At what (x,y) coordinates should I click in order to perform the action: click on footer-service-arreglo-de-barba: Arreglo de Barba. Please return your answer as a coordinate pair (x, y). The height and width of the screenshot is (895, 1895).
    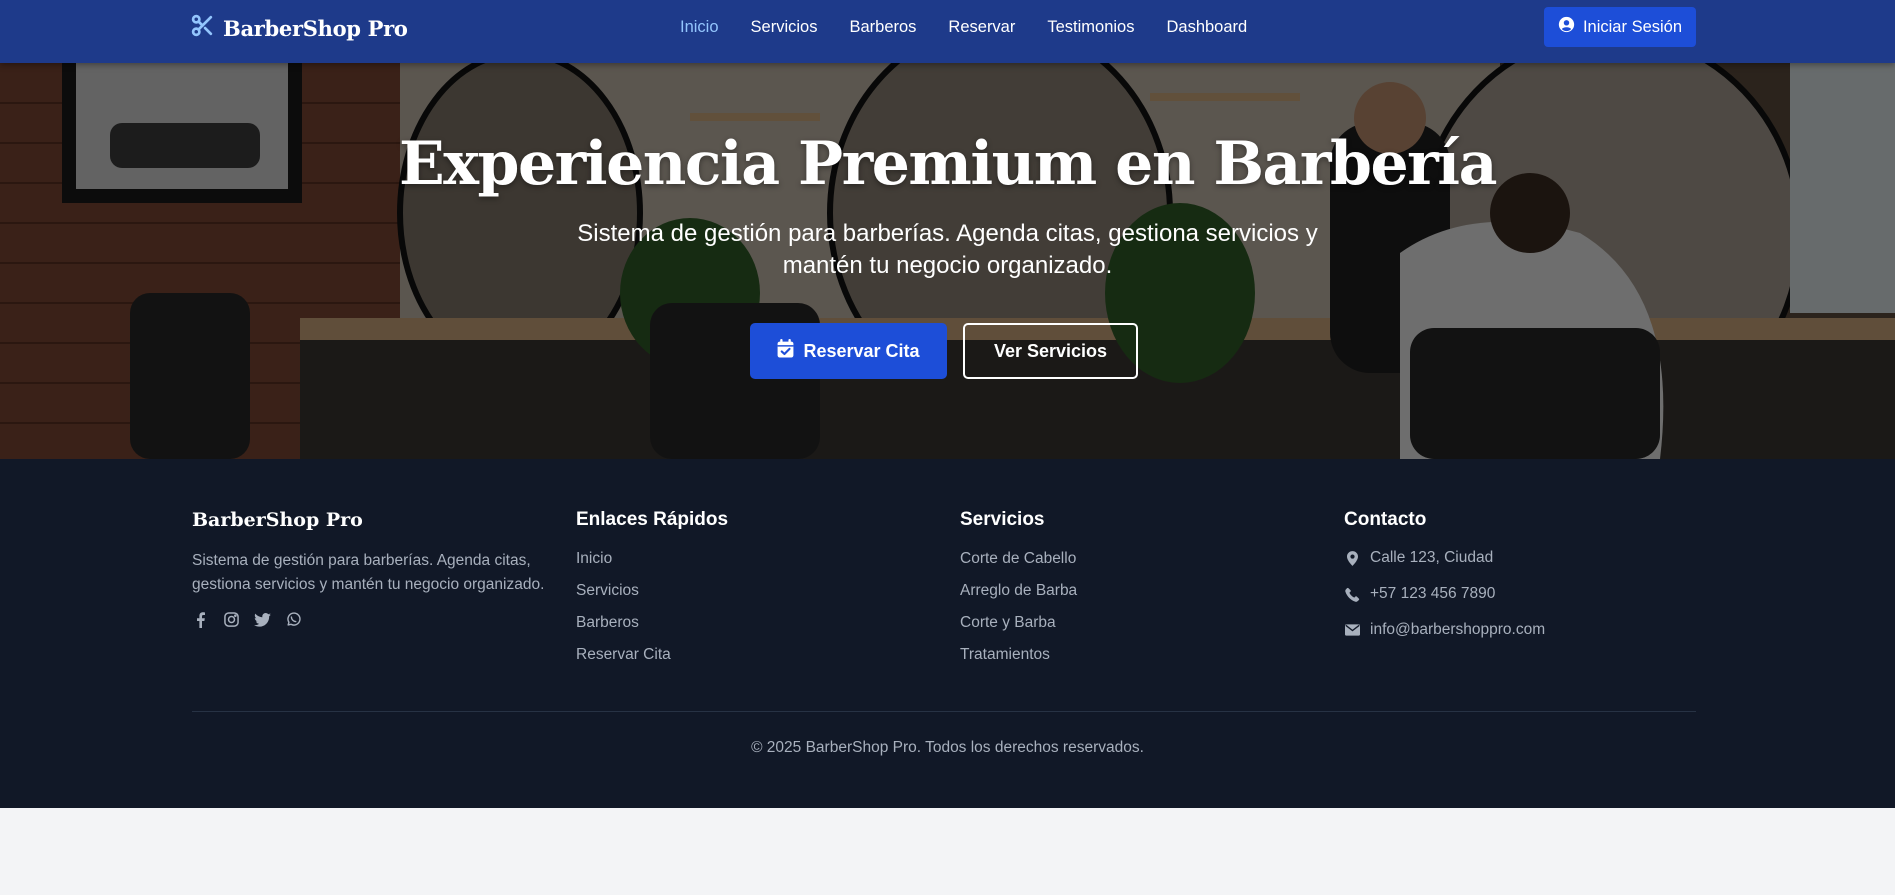
    Looking at the image, I should click on (1140, 591).